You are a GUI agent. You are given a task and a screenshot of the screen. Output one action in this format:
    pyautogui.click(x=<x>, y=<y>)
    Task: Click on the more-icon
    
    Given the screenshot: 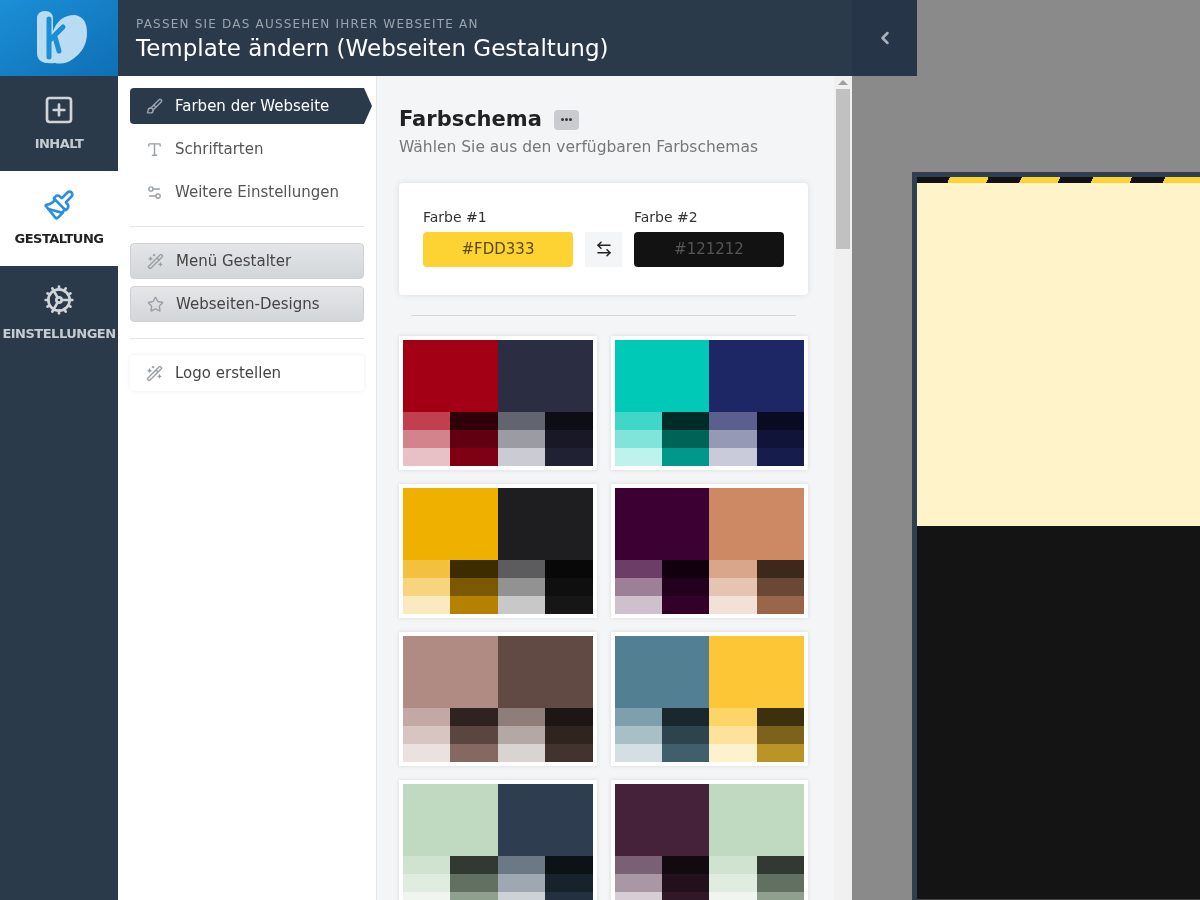 What is the action you would take?
    pyautogui.click(x=566, y=120)
    